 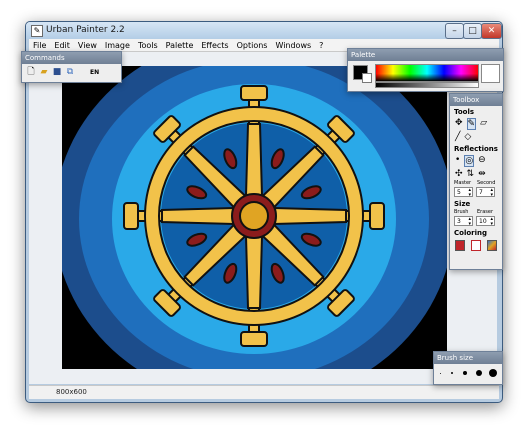 What do you see at coordinates (490, 73) in the screenshot?
I see `color-preview-swatch` at bounding box center [490, 73].